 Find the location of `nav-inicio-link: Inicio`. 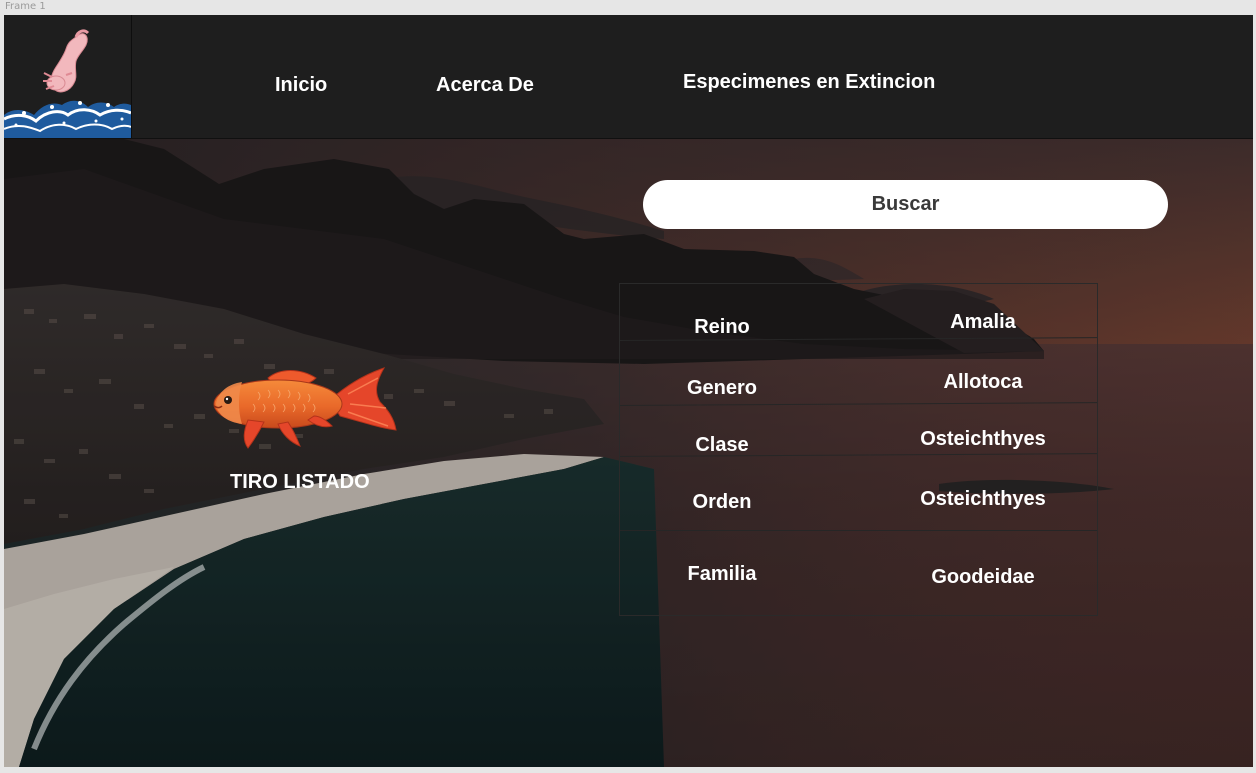

nav-inicio-link: Inicio is located at coordinates (301, 85).